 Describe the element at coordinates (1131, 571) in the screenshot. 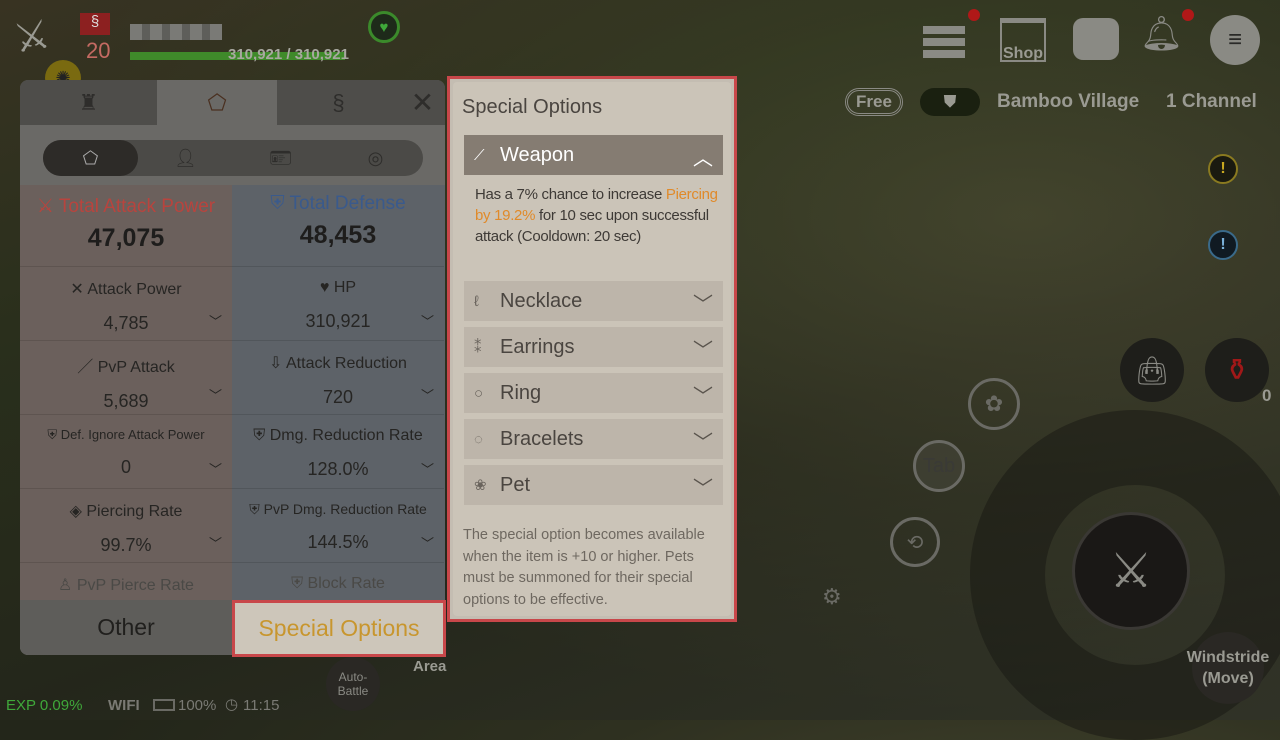

I see `attack-button: ⚔` at that location.